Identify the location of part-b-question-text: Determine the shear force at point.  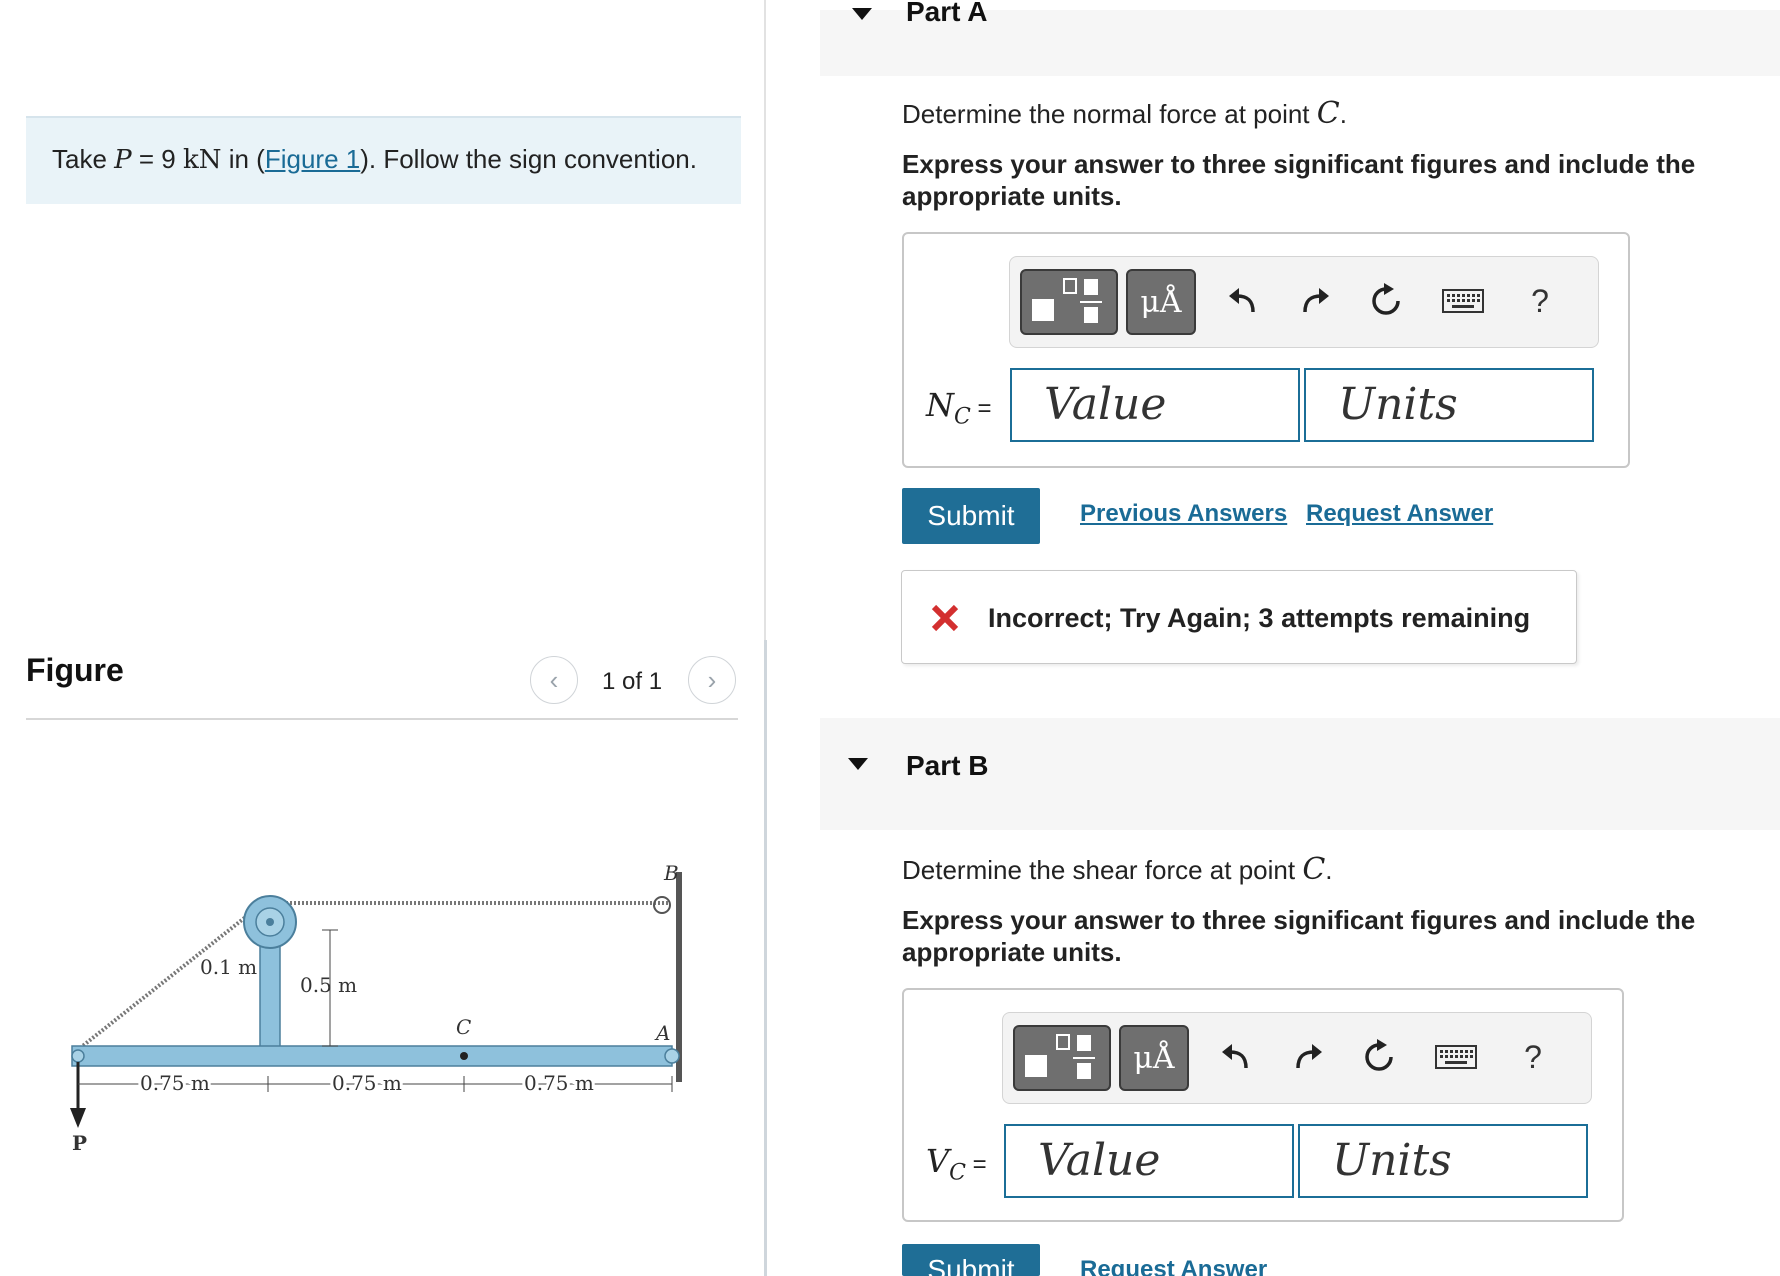
(1102, 870).